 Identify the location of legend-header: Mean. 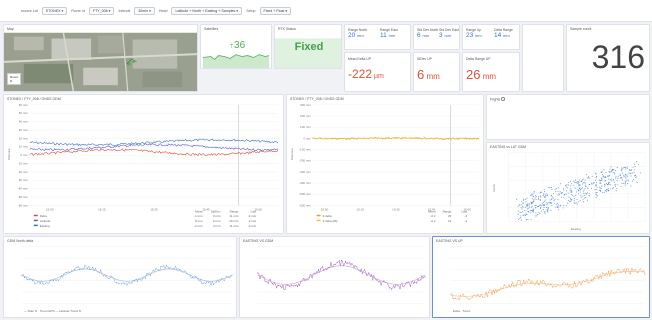
(199, 211).